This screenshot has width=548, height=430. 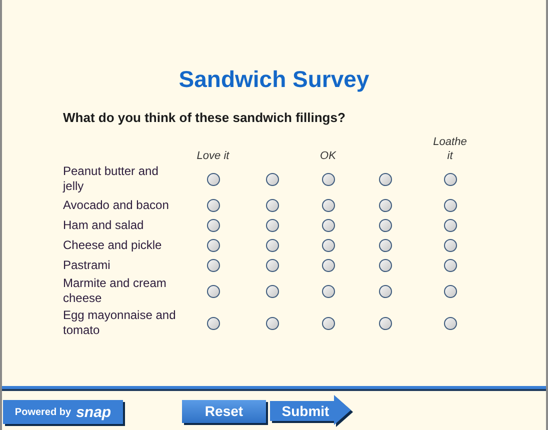 I want to click on submit-button: Submit, so click(x=312, y=411).